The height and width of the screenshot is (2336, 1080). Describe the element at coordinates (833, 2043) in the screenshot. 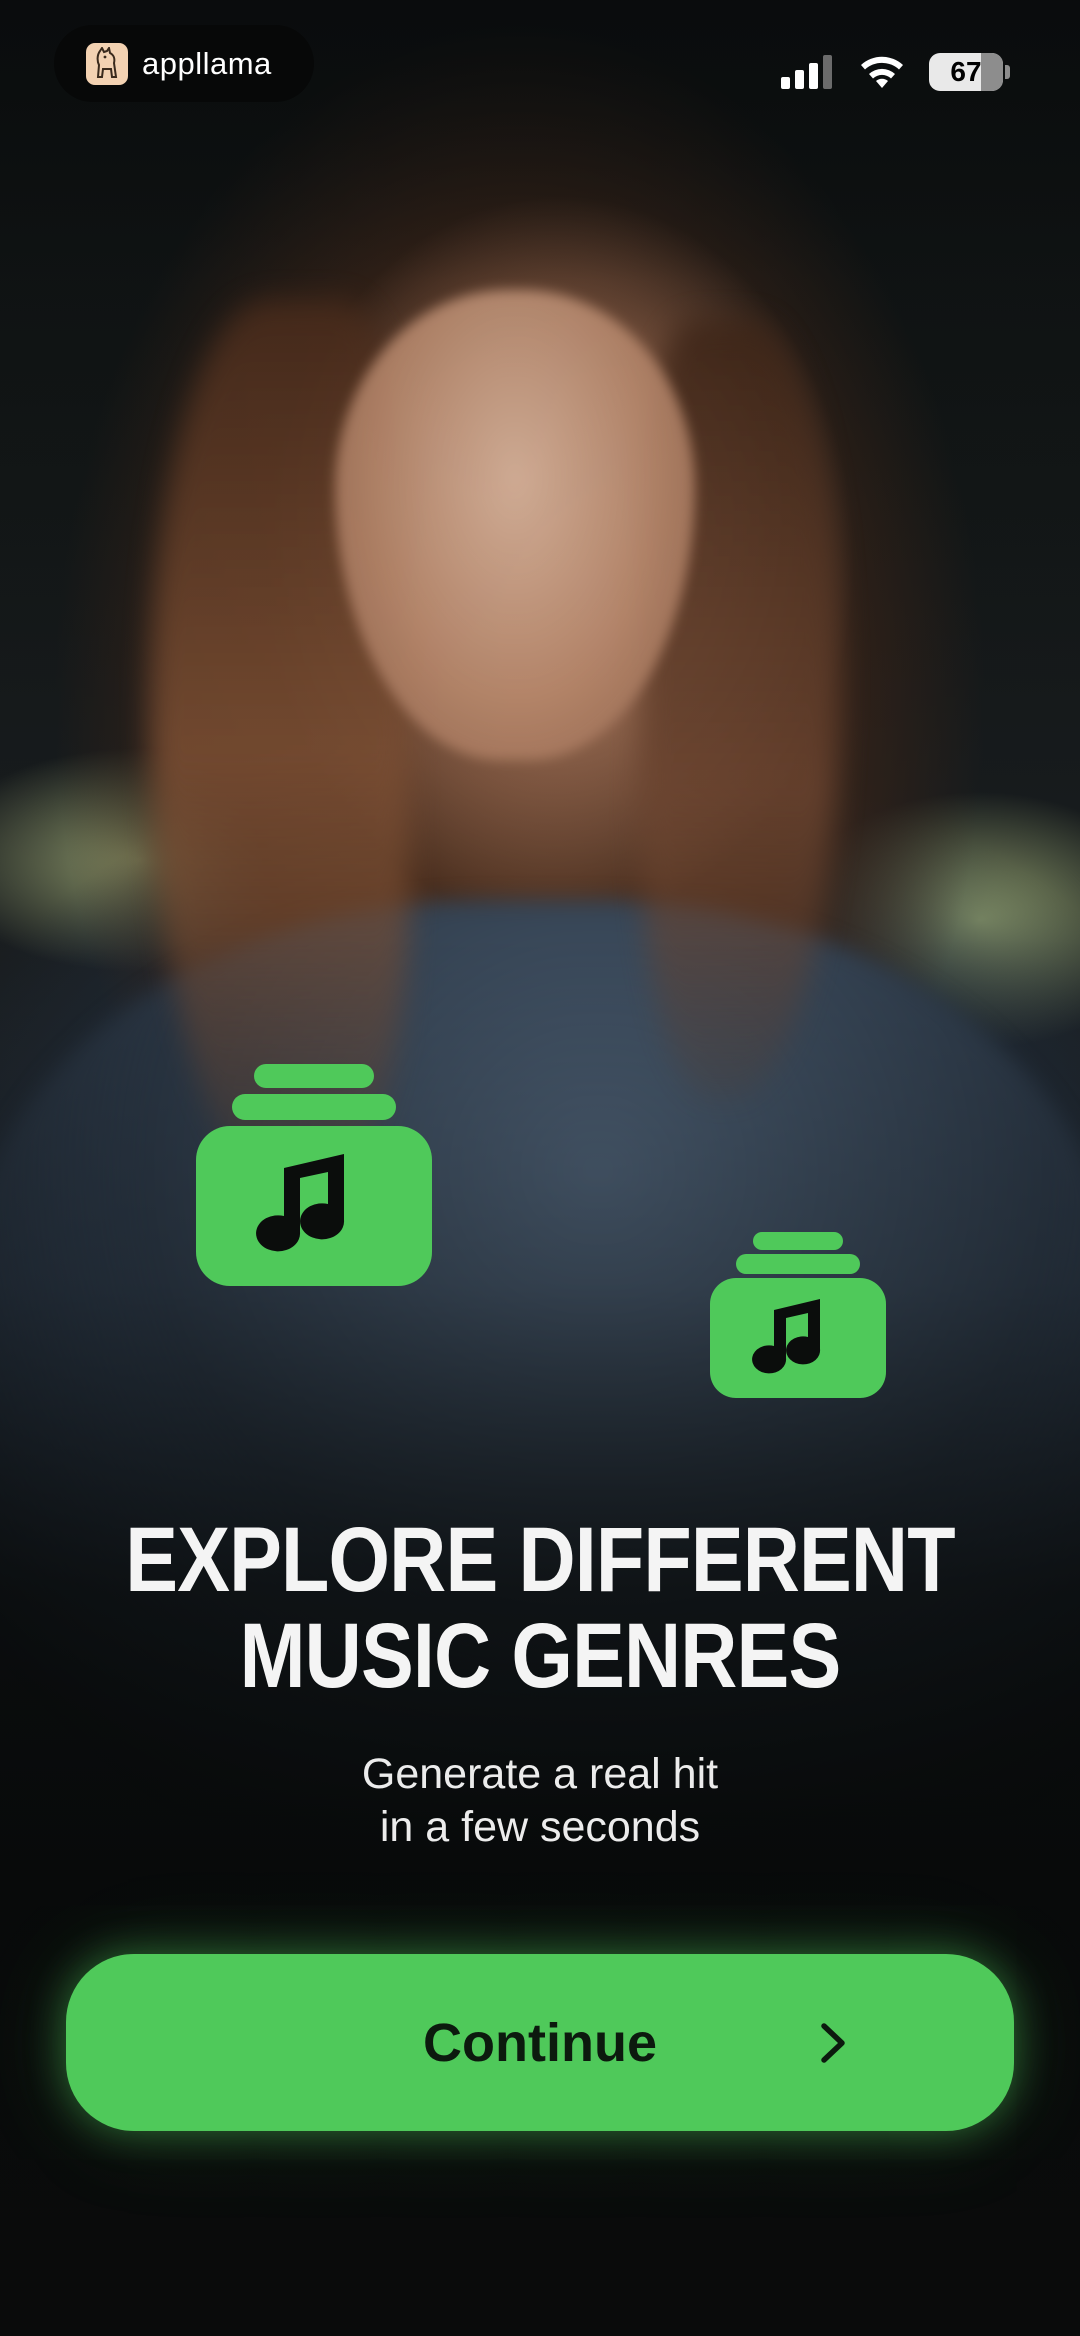

I see `chevron-right-icon` at that location.